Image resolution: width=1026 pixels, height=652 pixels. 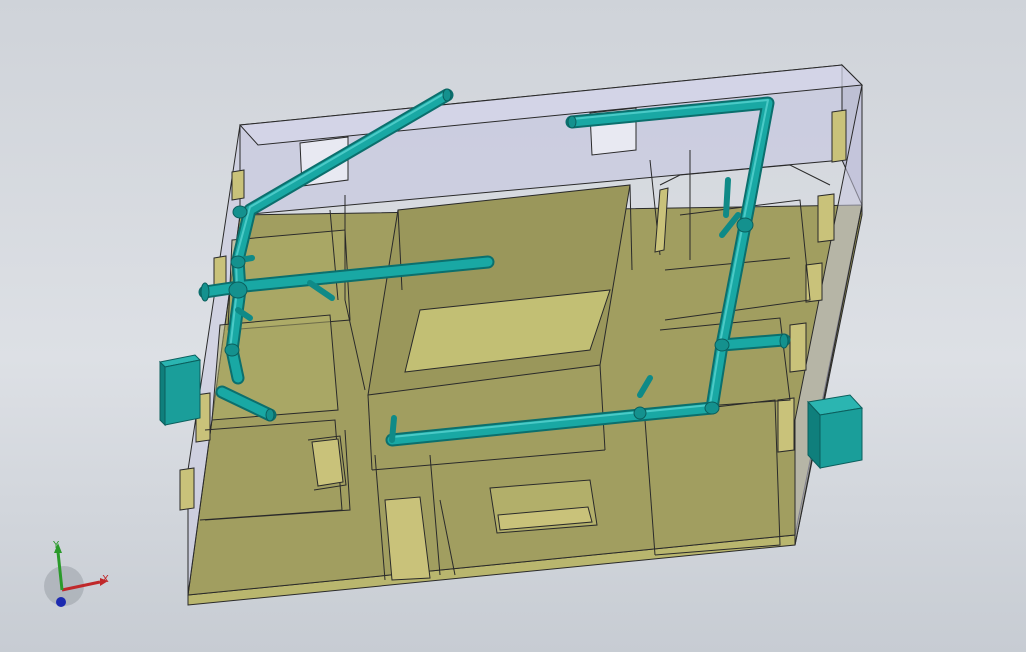 What do you see at coordinates (56, 545) in the screenshot?
I see `y-axis-label: Y` at bounding box center [56, 545].